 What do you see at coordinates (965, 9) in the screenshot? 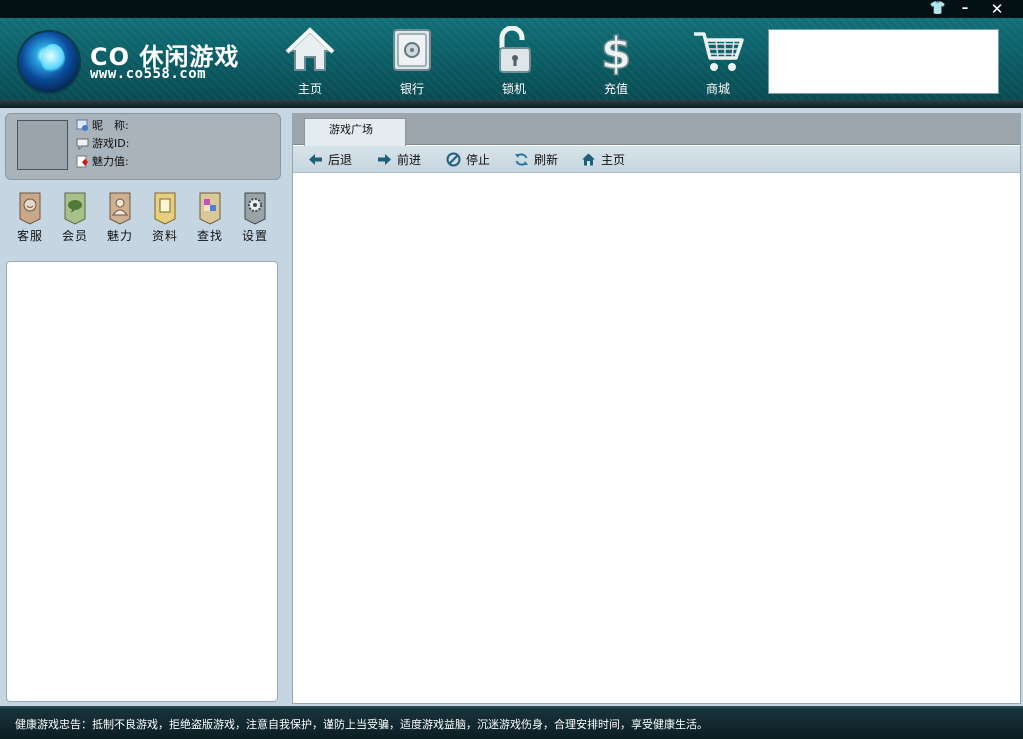
I see `minimize-button: –` at bounding box center [965, 9].